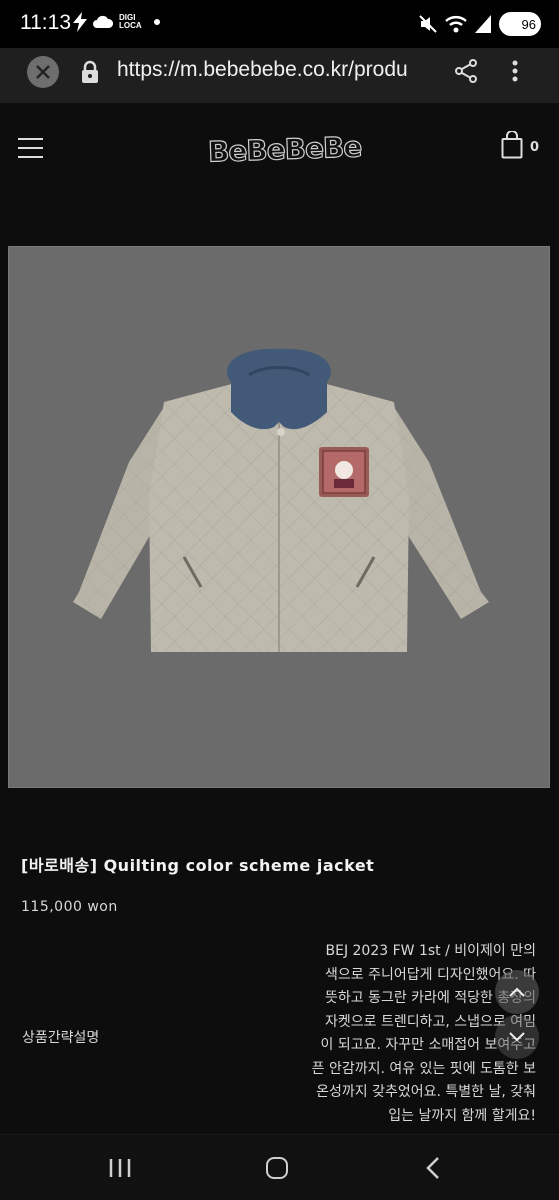 The height and width of the screenshot is (1200, 559). I want to click on share-icon, so click(466, 71).